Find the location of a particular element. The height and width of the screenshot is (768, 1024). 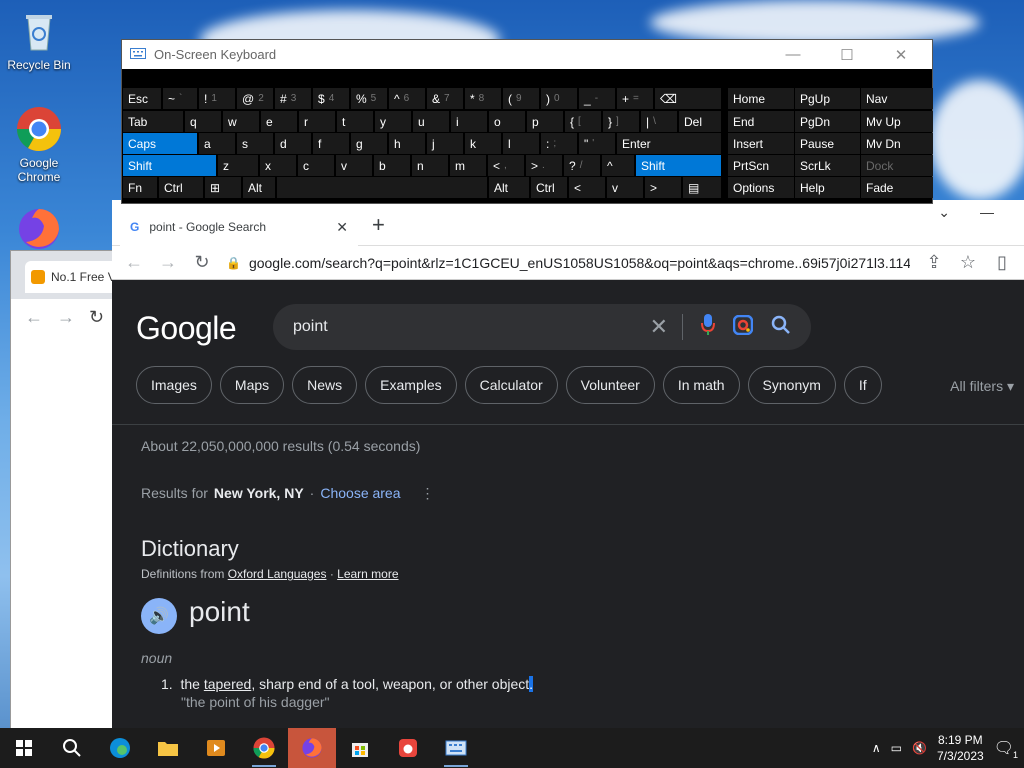

recycle-bin-desktop-icon: Recycle Bin is located at coordinates (39, 40).